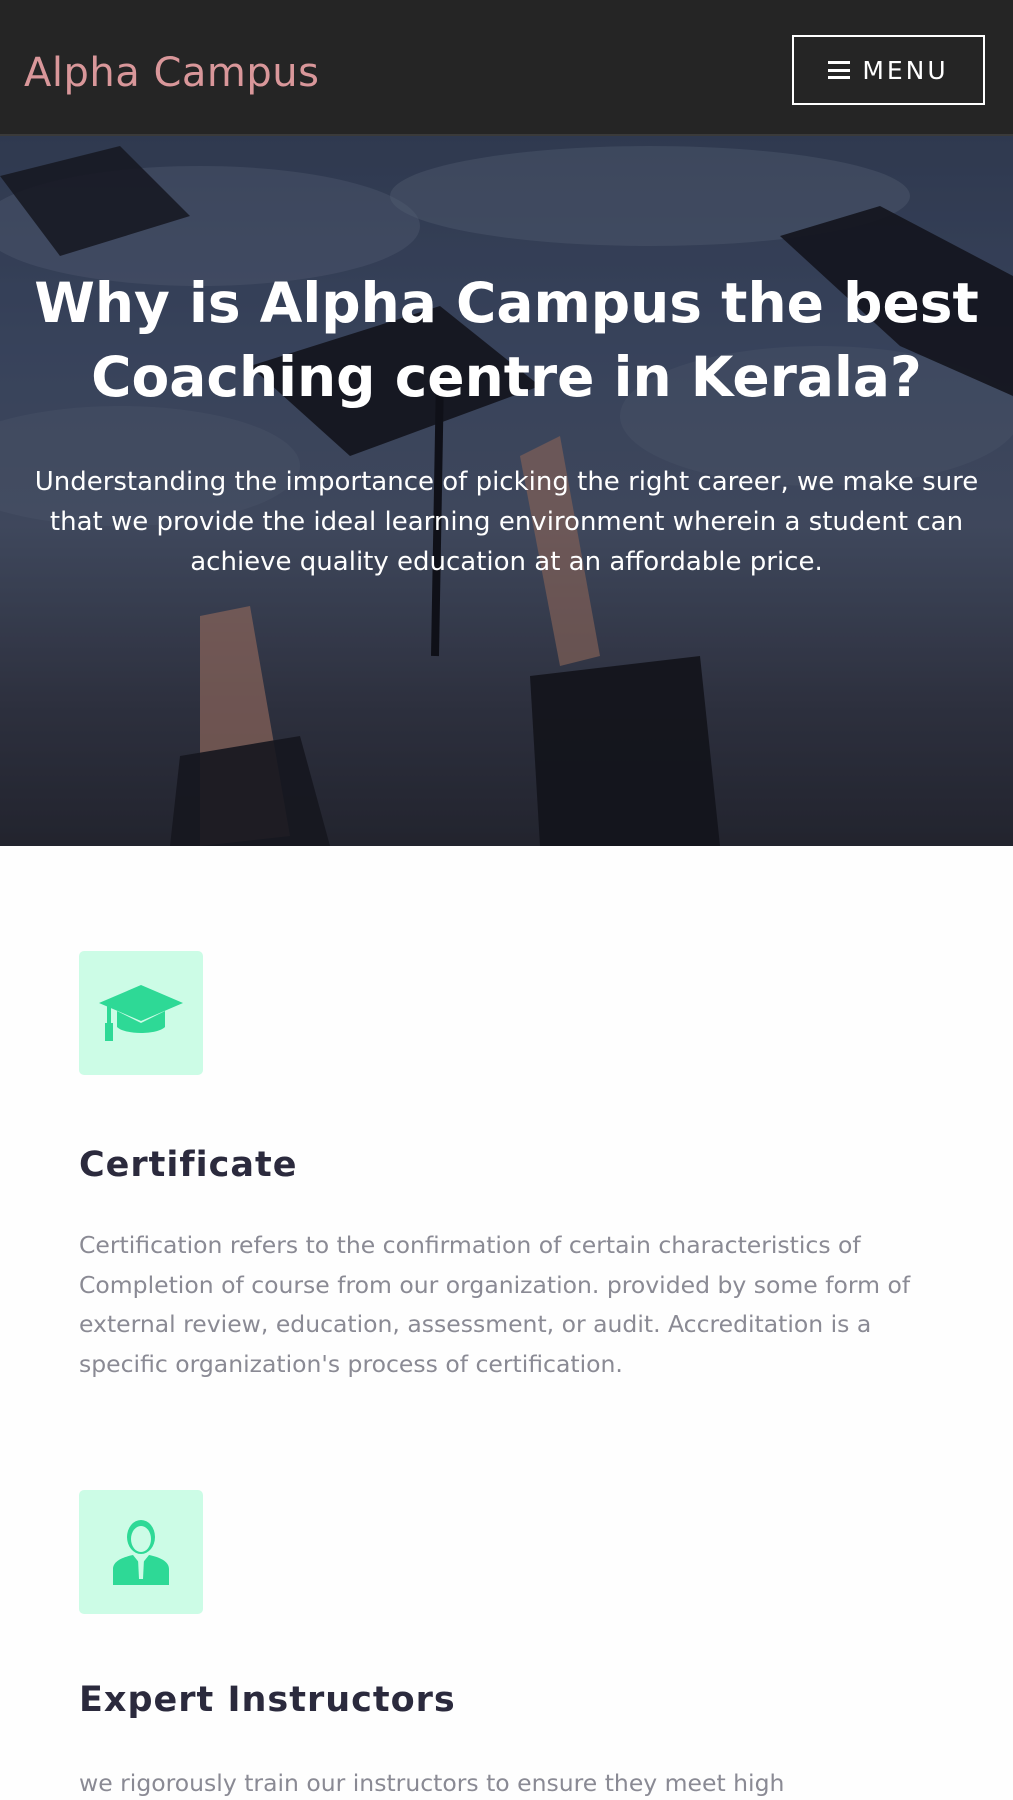 This screenshot has height=1800, width=1013. I want to click on menu-button-label: MENU, so click(905, 70).